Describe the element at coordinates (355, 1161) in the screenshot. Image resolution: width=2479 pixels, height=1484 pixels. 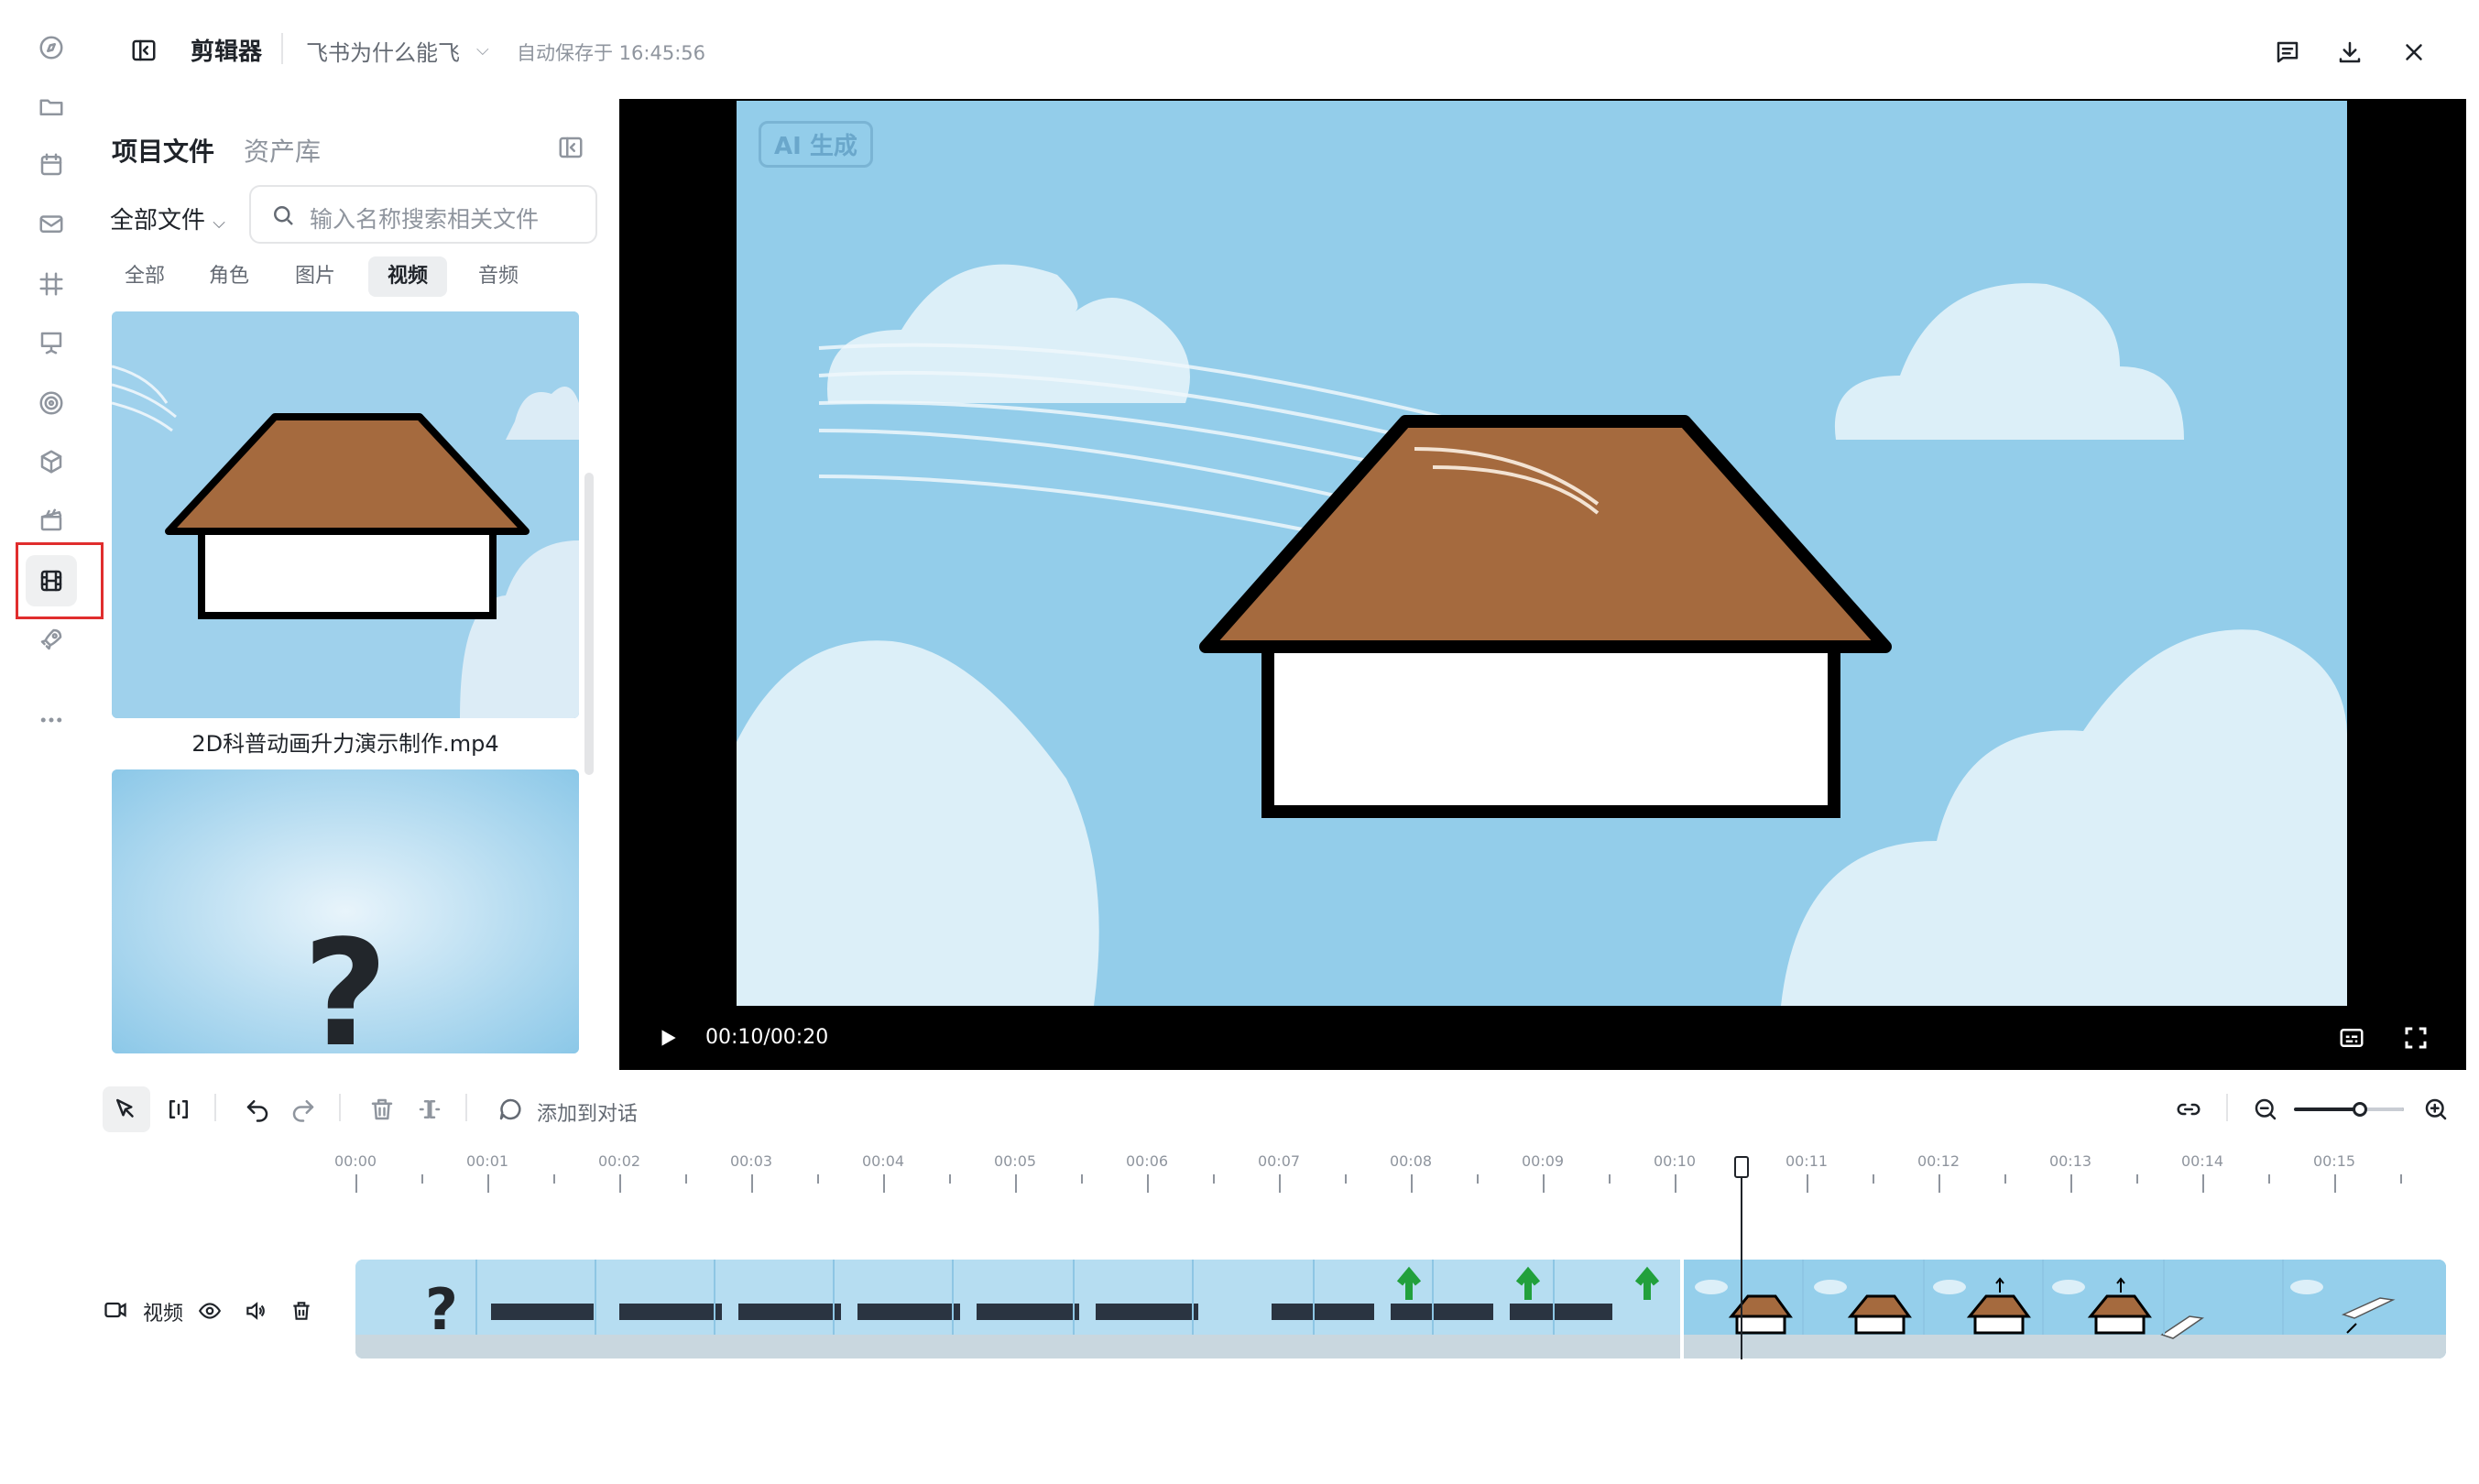
I see `ruler-tick-label: 00:00` at that location.